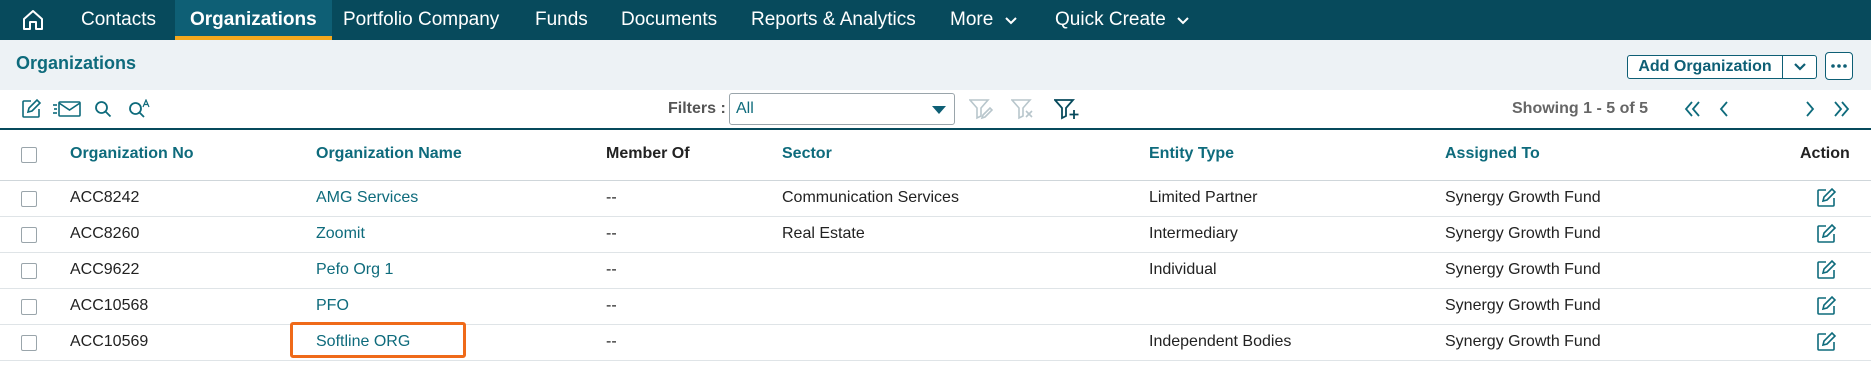  What do you see at coordinates (105, 269) in the screenshot?
I see `cell-organization-no: ACC9622` at bounding box center [105, 269].